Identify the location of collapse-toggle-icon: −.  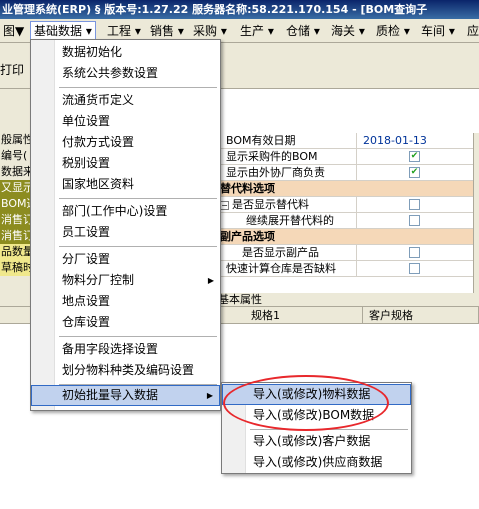
(224, 205).